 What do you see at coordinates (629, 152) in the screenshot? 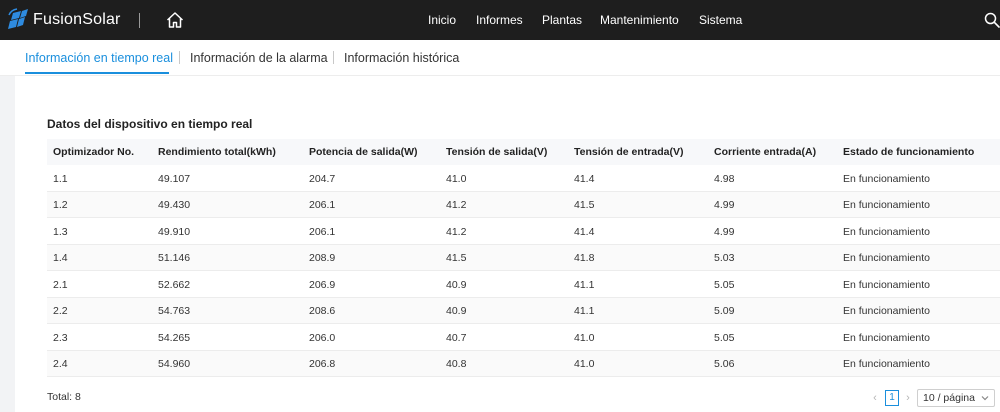
I see `column-header-input-voltage: Tensión de entrada(V)` at bounding box center [629, 152].